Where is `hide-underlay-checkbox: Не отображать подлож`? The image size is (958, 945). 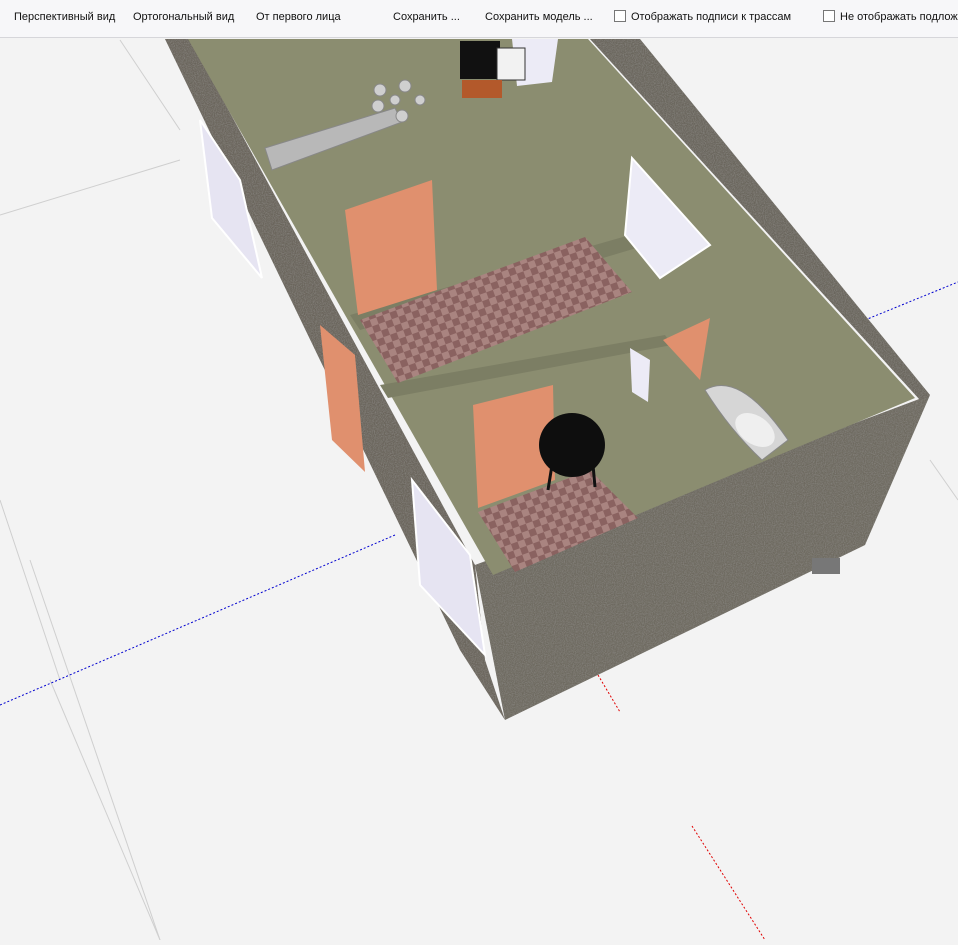
hide-underlay-checkbox: Не отображать подлож is located at coordinates (890, 17).